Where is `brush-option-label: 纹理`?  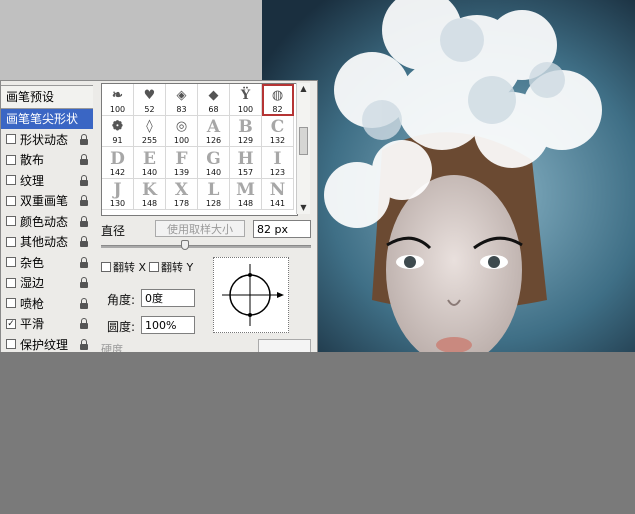
brush-option-label: 纹理 is located at coordinates (32, 180).